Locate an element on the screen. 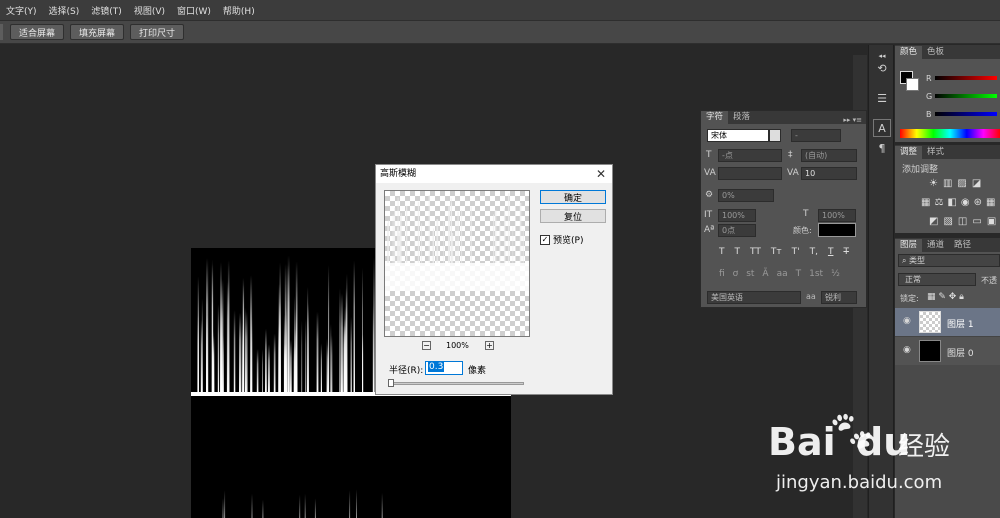 The image size is (1000, 518). oldstyle-icon: ơ is located at coordinates (736, 274).